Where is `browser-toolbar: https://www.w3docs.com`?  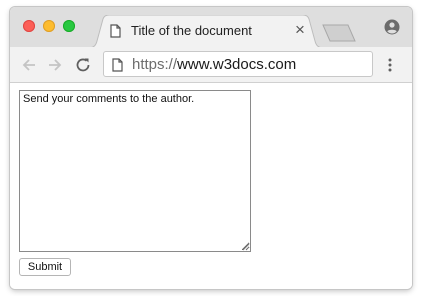
browser-toolbar: https://www.w3docs.com is located at coordinates (211, 65).